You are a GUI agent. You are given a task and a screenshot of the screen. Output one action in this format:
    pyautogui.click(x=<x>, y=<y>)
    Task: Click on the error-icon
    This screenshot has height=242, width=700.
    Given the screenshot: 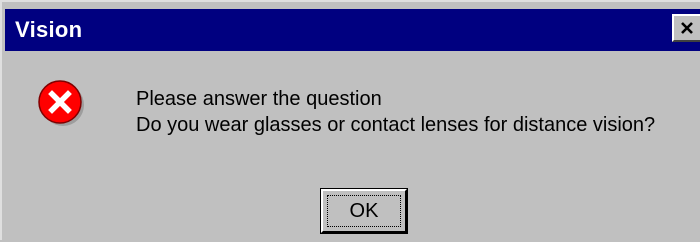 What is the action you would take?
    pyautogui.click(x=61, y=103)
    